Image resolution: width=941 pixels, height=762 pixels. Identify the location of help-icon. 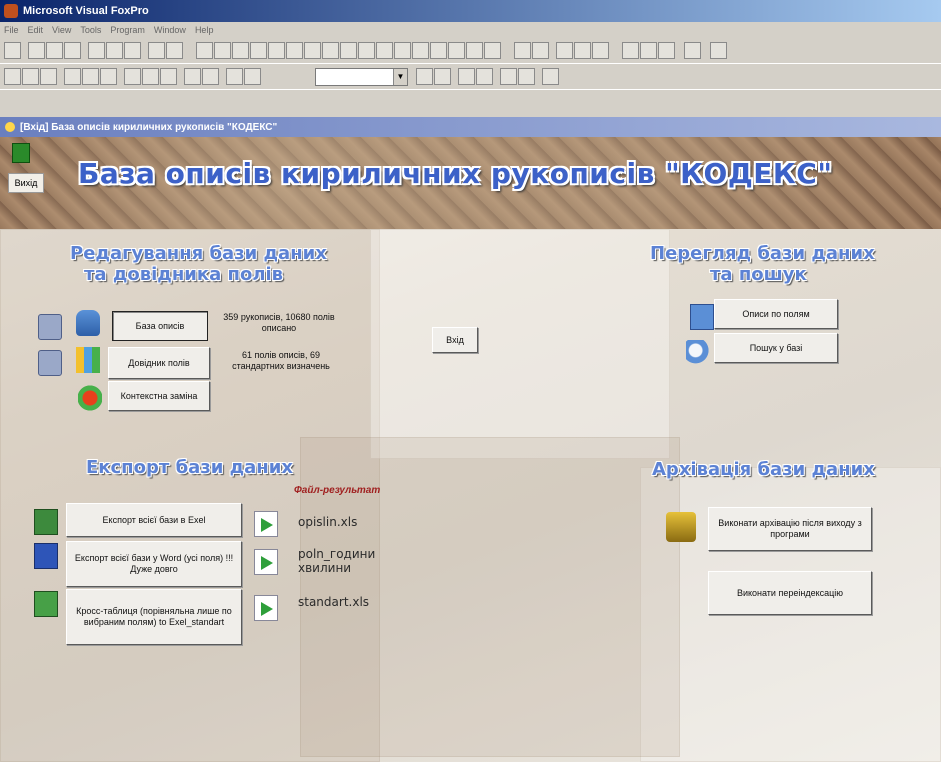
(550, 76).